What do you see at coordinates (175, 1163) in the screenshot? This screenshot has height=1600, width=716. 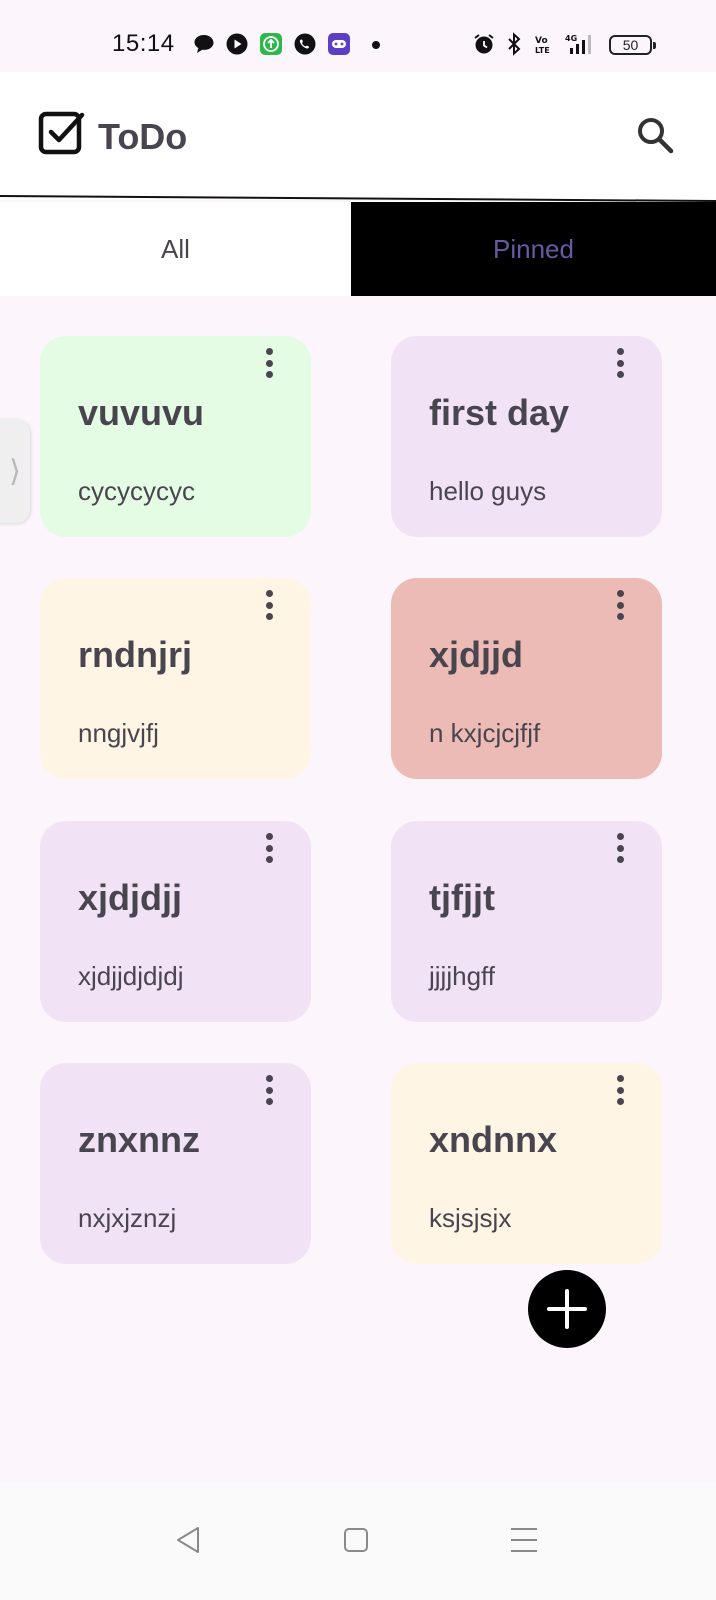 I see `note-card: znxnnz nxjxjznzj` at bounding box center [175, 1163].